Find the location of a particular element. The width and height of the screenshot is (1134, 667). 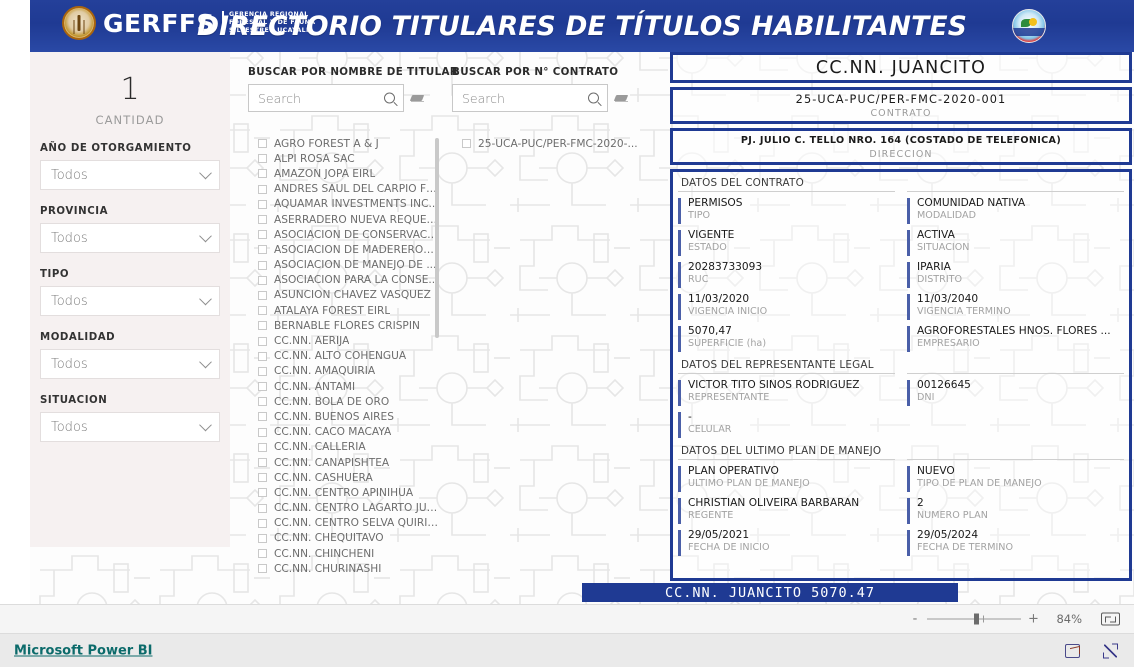

zoom-slider is located at coordinates (974, 619).